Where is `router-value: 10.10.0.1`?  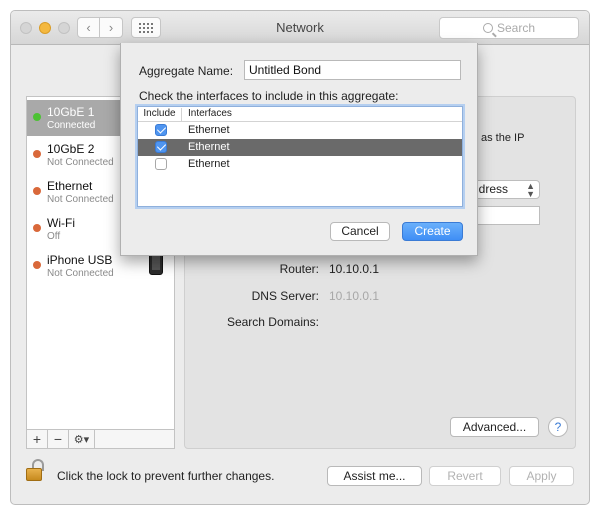
router-value: 10.10.0.1 is located at coordinates (354, 269).